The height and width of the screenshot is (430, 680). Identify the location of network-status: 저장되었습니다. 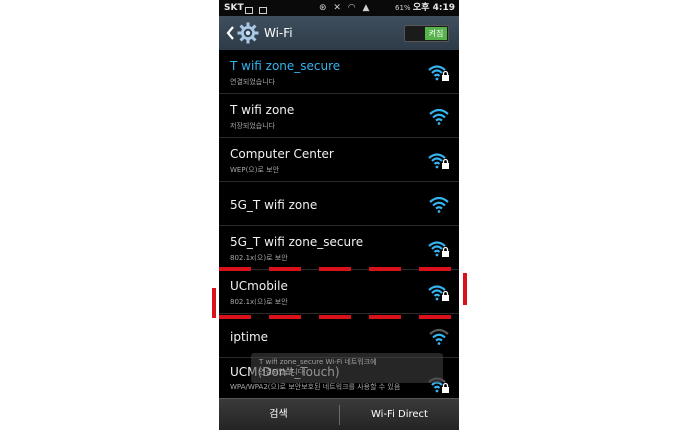
(253, 126).